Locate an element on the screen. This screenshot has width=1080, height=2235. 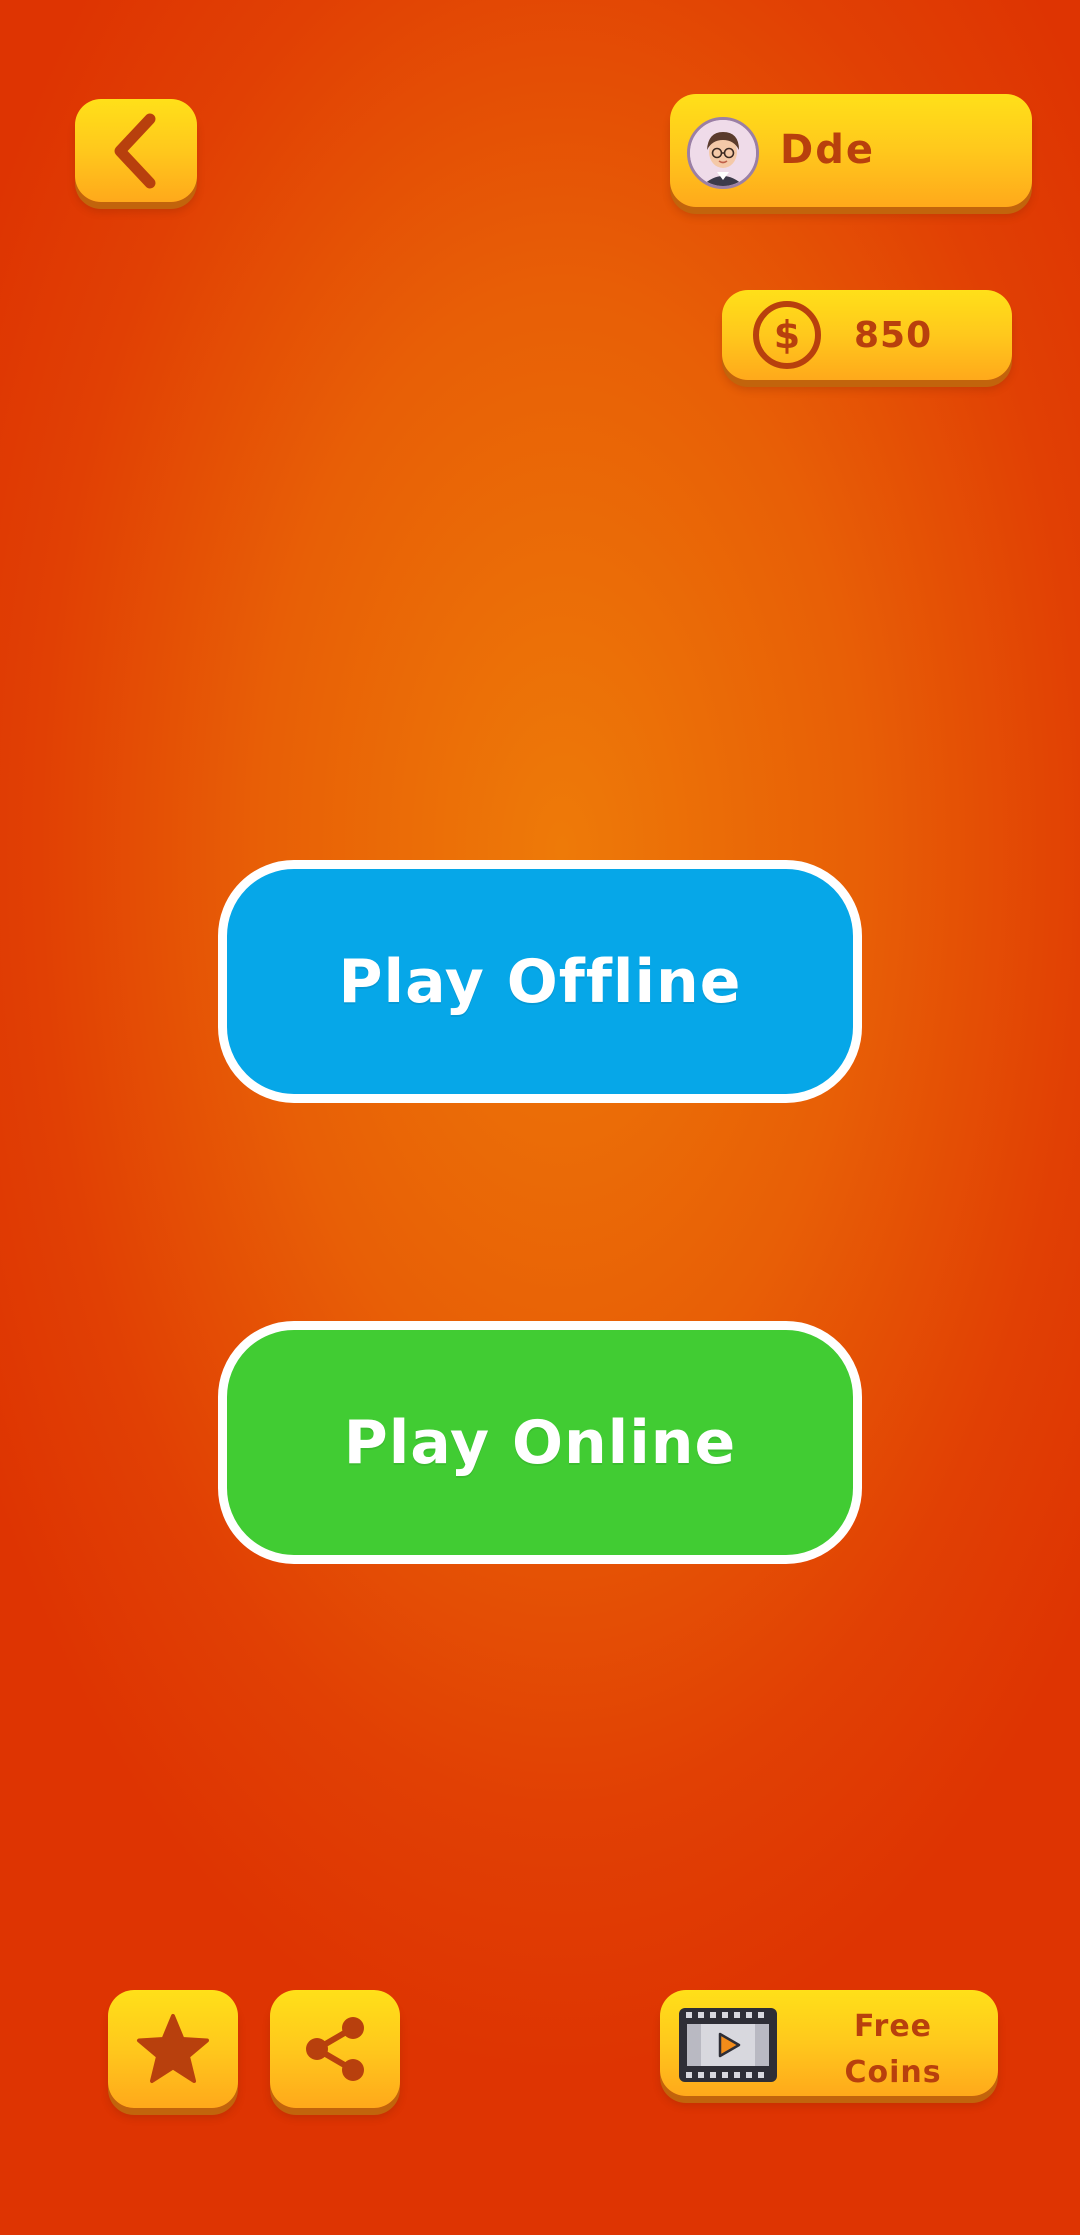
play-offline-button: Play Offline is located at coordinates (540, 981).